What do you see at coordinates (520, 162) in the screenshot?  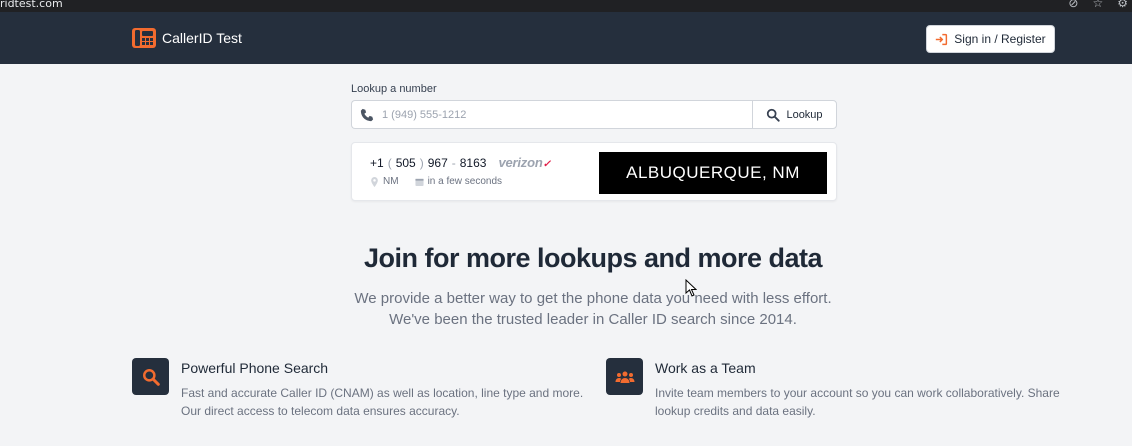 I see `carrier-name: verizon` at bounding box center [520, 162].